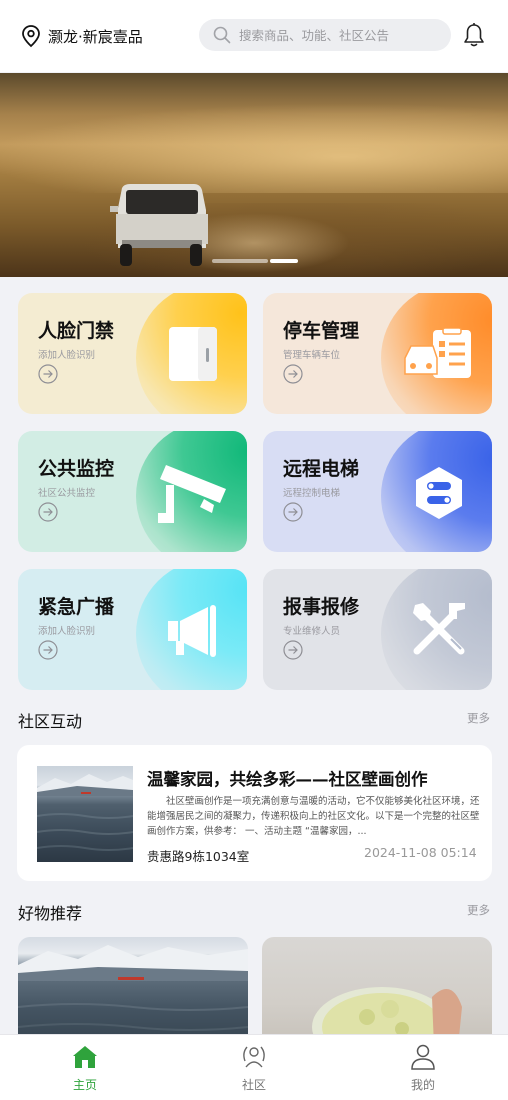 Image resolution: width=508 pixels, height=1100 pixels. I want to click on tab-home: 主页, so click(85, 1068).